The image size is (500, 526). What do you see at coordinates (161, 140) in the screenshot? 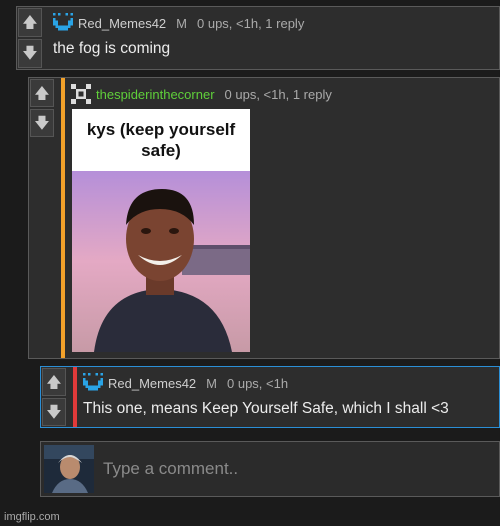
I see `meme-caption: kys (keep yourself safe)` at bounding box center [161, 140].